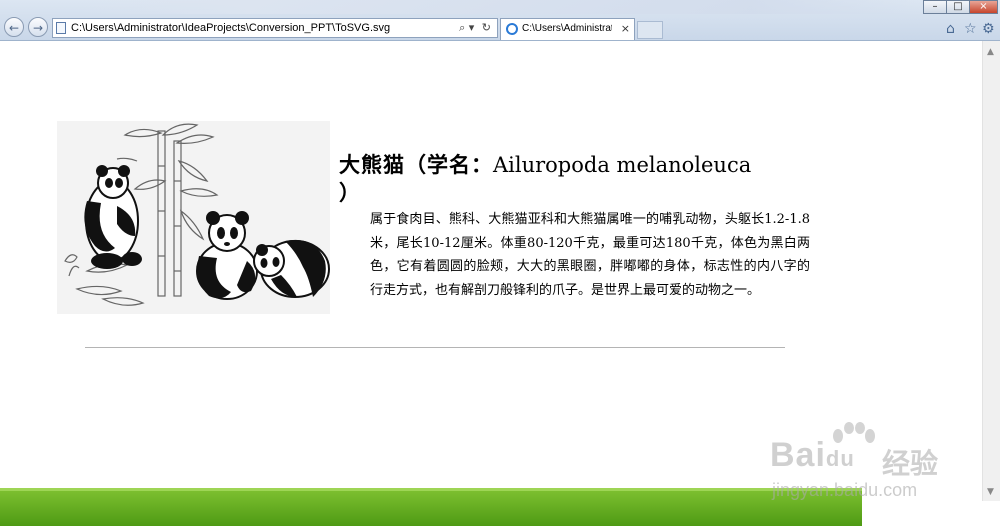 Image resolution: width=1000 pixels, height=526 pixels. Describe the element at coordinates (650, 30) in the screenshot. I see `new-tab-button` at that location.